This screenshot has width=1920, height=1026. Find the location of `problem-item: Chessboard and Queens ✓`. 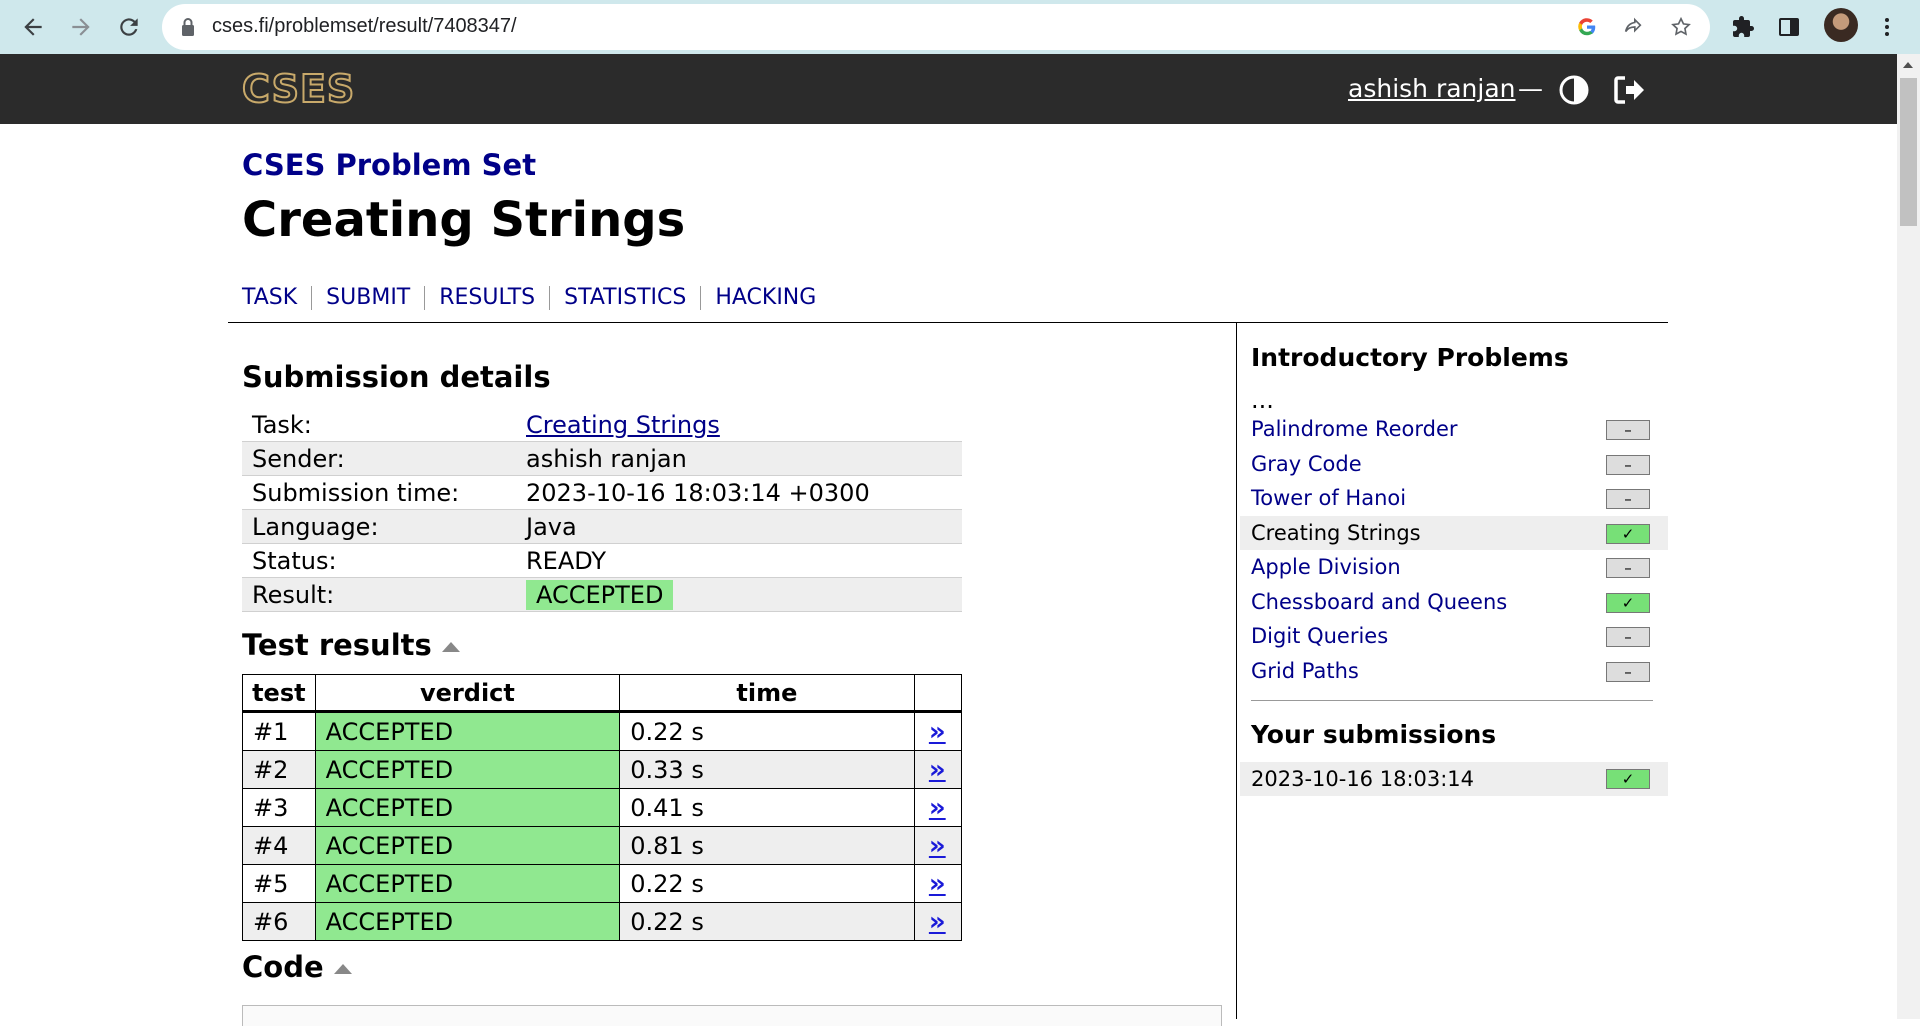

problem-item: Chessboard and Queens ✓ is located at coordinates (1454, 602).